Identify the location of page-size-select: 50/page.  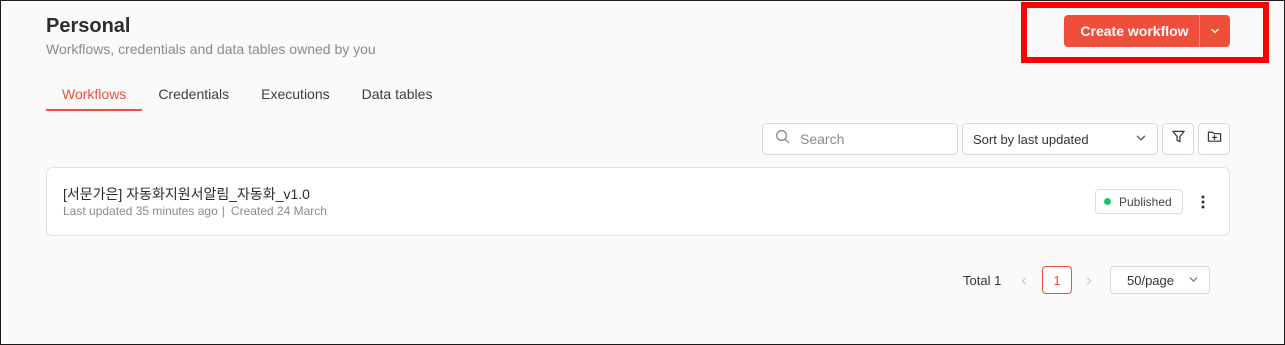
(1160, 280).